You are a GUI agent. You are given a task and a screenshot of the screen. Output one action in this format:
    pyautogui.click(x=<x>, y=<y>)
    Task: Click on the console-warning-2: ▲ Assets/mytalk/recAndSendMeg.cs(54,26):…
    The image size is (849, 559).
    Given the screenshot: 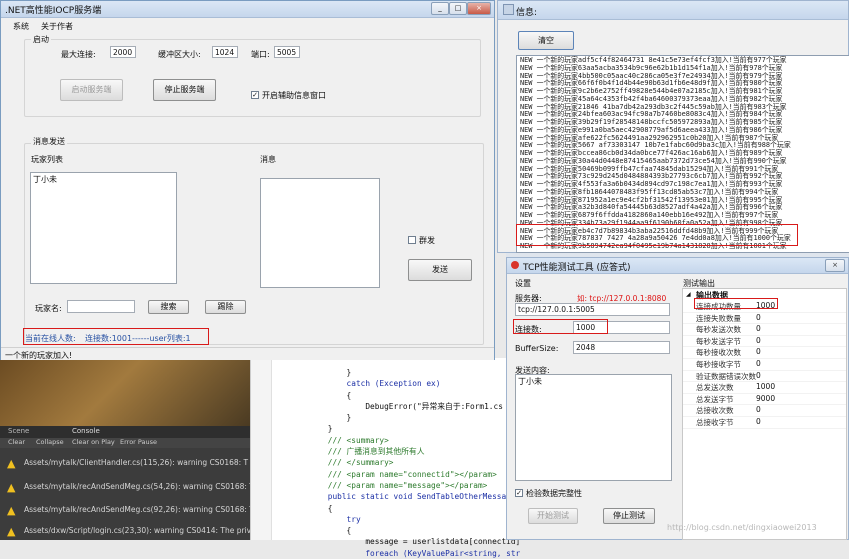 What is the action you would take?
    pyautogui.click(x=127, y=487)
    